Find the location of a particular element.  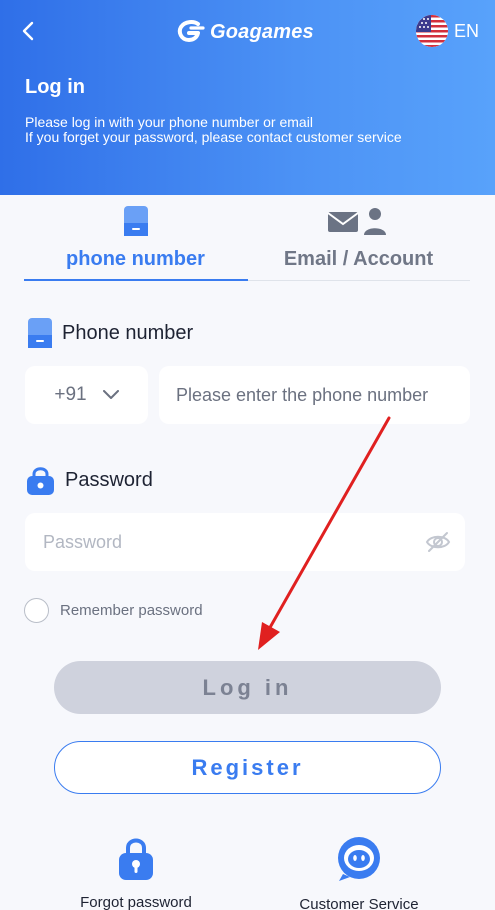

remember-password-label: Remember password is located at coordinates (131, 610).